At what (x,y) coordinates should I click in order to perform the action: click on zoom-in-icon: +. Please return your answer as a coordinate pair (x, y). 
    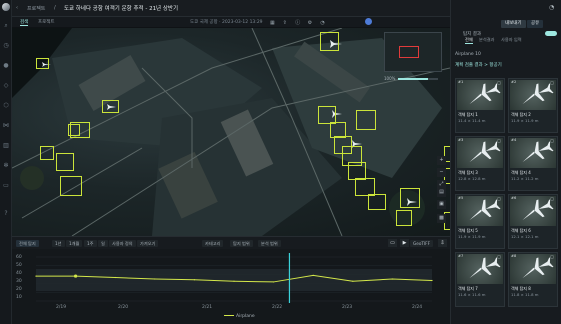
    Looking at the image, I should click on (441, 160).